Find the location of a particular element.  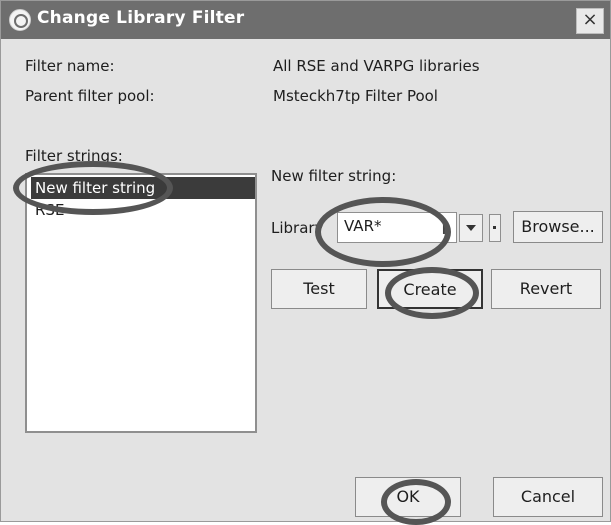

ok-button-label: OK is located at coordinates (408, 496).